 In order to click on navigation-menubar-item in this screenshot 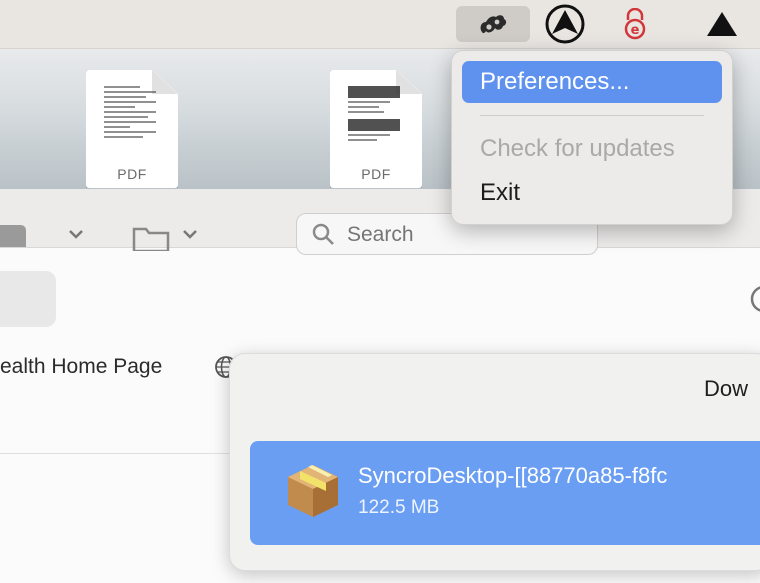, I will do `click(565, 24)`.